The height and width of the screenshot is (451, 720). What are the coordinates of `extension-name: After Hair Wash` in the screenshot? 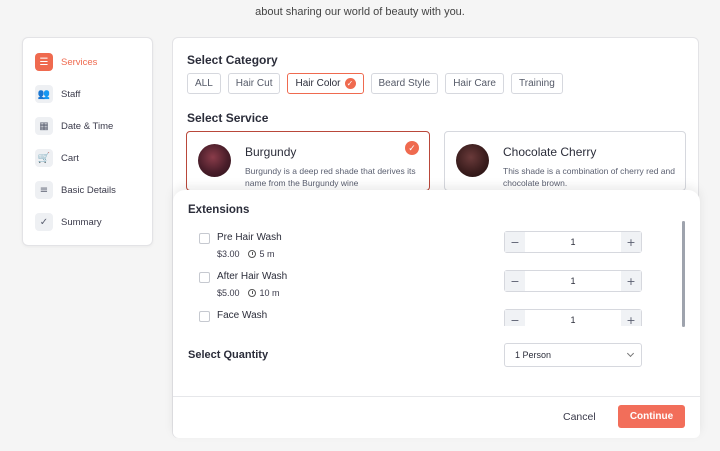 It's located at (252, 276).